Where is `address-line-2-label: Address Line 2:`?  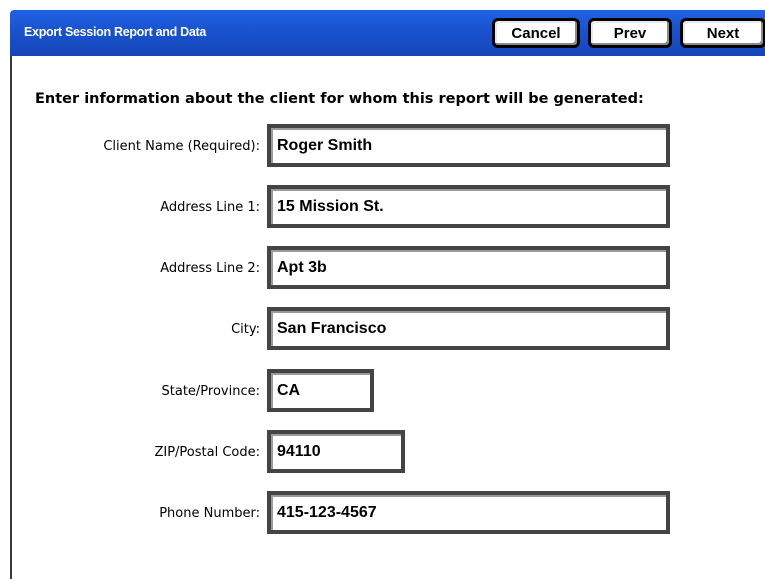 address-line-2-label: Address Line 2: is located at coordinates (210, 268).